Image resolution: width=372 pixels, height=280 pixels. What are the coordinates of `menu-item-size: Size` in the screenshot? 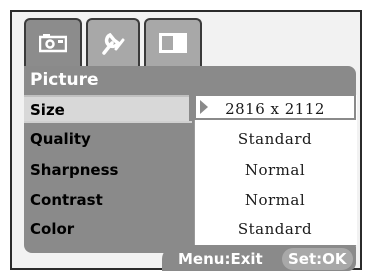 It's located at (106, 108).